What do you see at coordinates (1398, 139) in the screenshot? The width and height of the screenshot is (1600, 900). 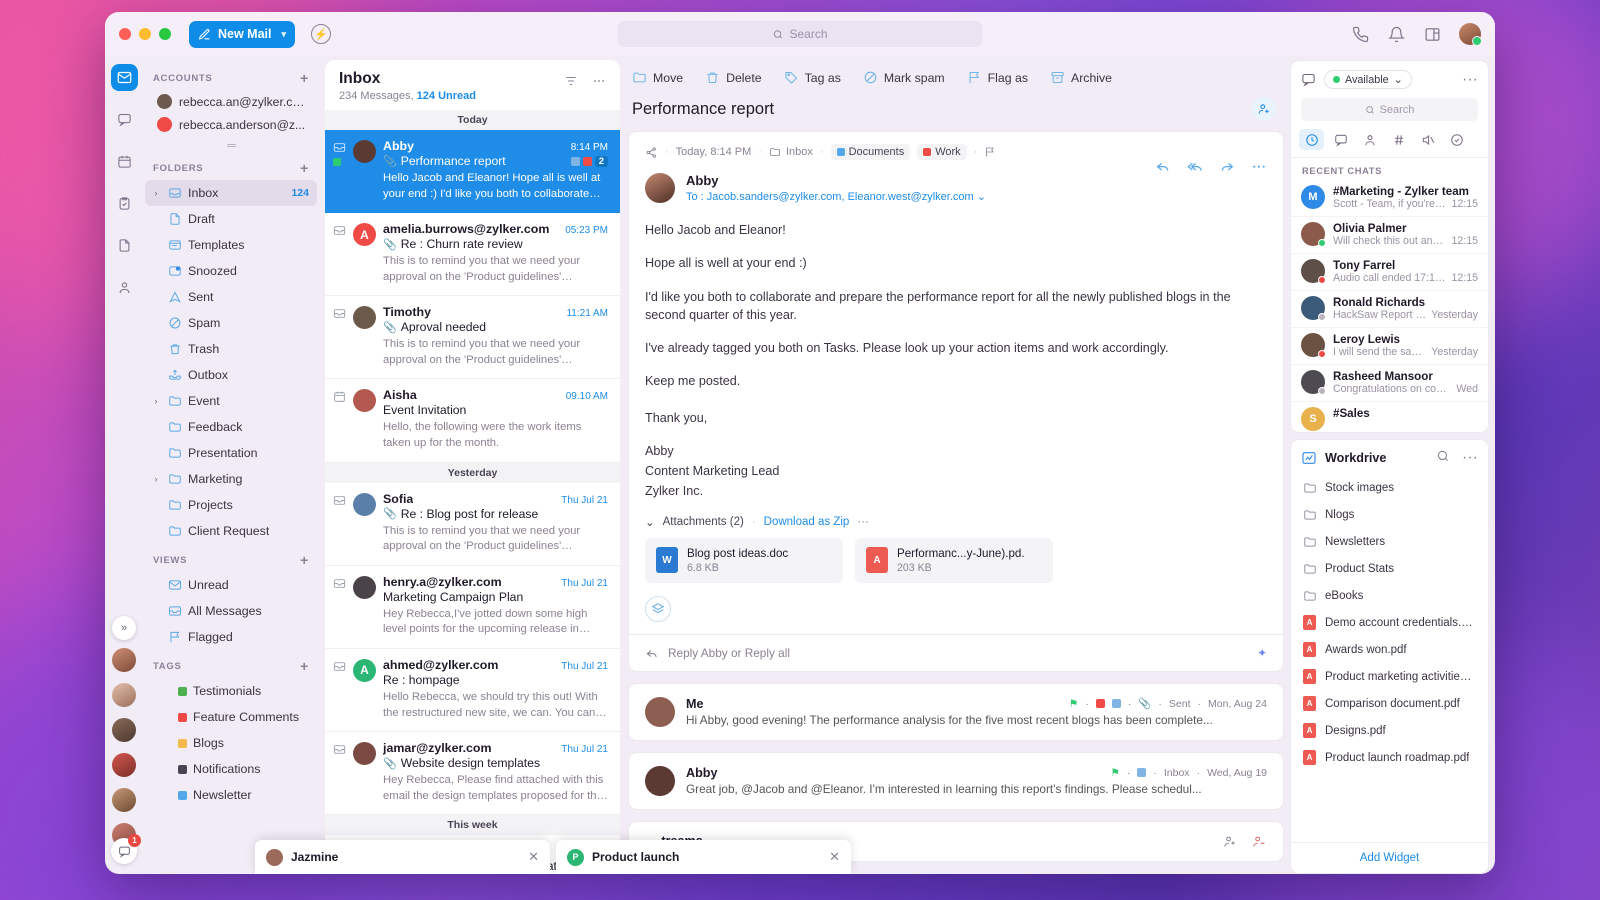 I see `tab-channels` at bounding box center [1398, 139].